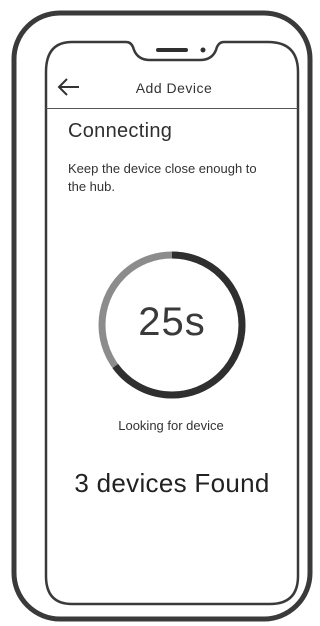 This screenshot has width=320, height=626. What do you see at coordinates (172, 483) in the screenshot?
I see `devices-found-text: 3 devices Found` at bounding box center [172, 483].